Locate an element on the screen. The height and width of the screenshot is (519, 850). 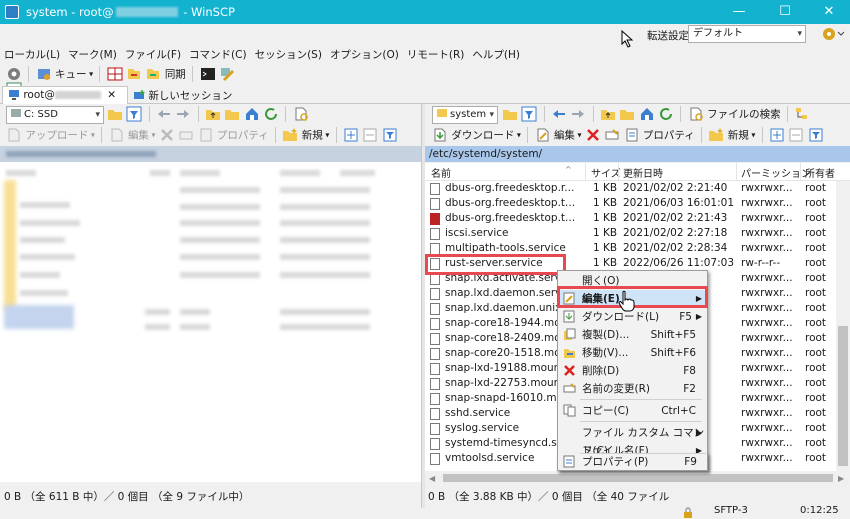
local-drive-select: C: SSD is located at coordinates (55, 115).